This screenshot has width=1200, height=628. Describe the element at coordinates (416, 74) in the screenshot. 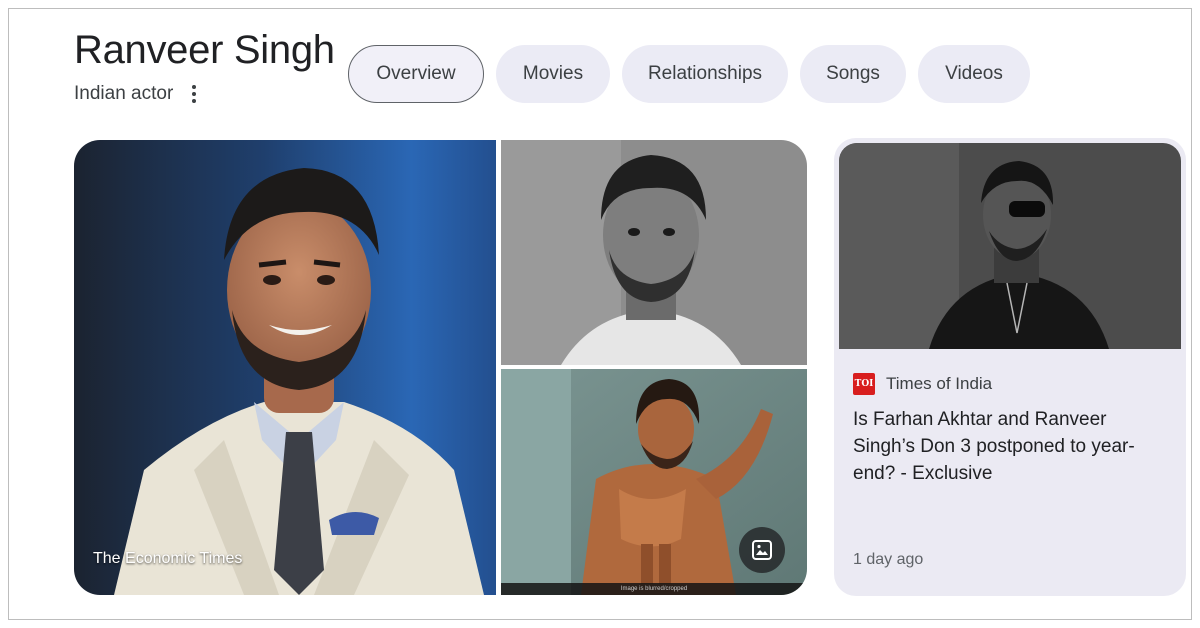

I see `tab-overview: Overview` at that location.